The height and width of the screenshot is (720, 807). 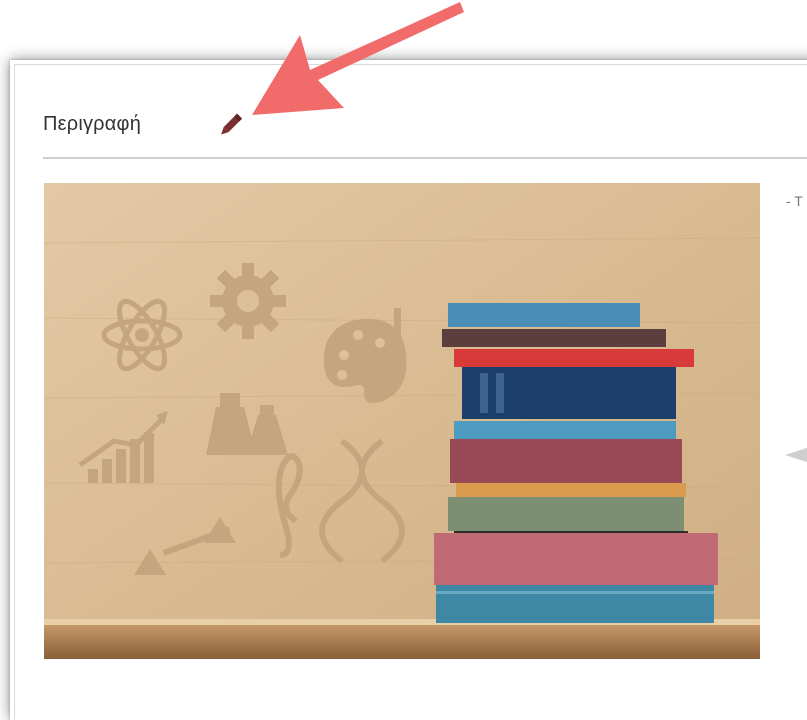 I want to click on side-arrow-icon, so click(x=796, y=455).